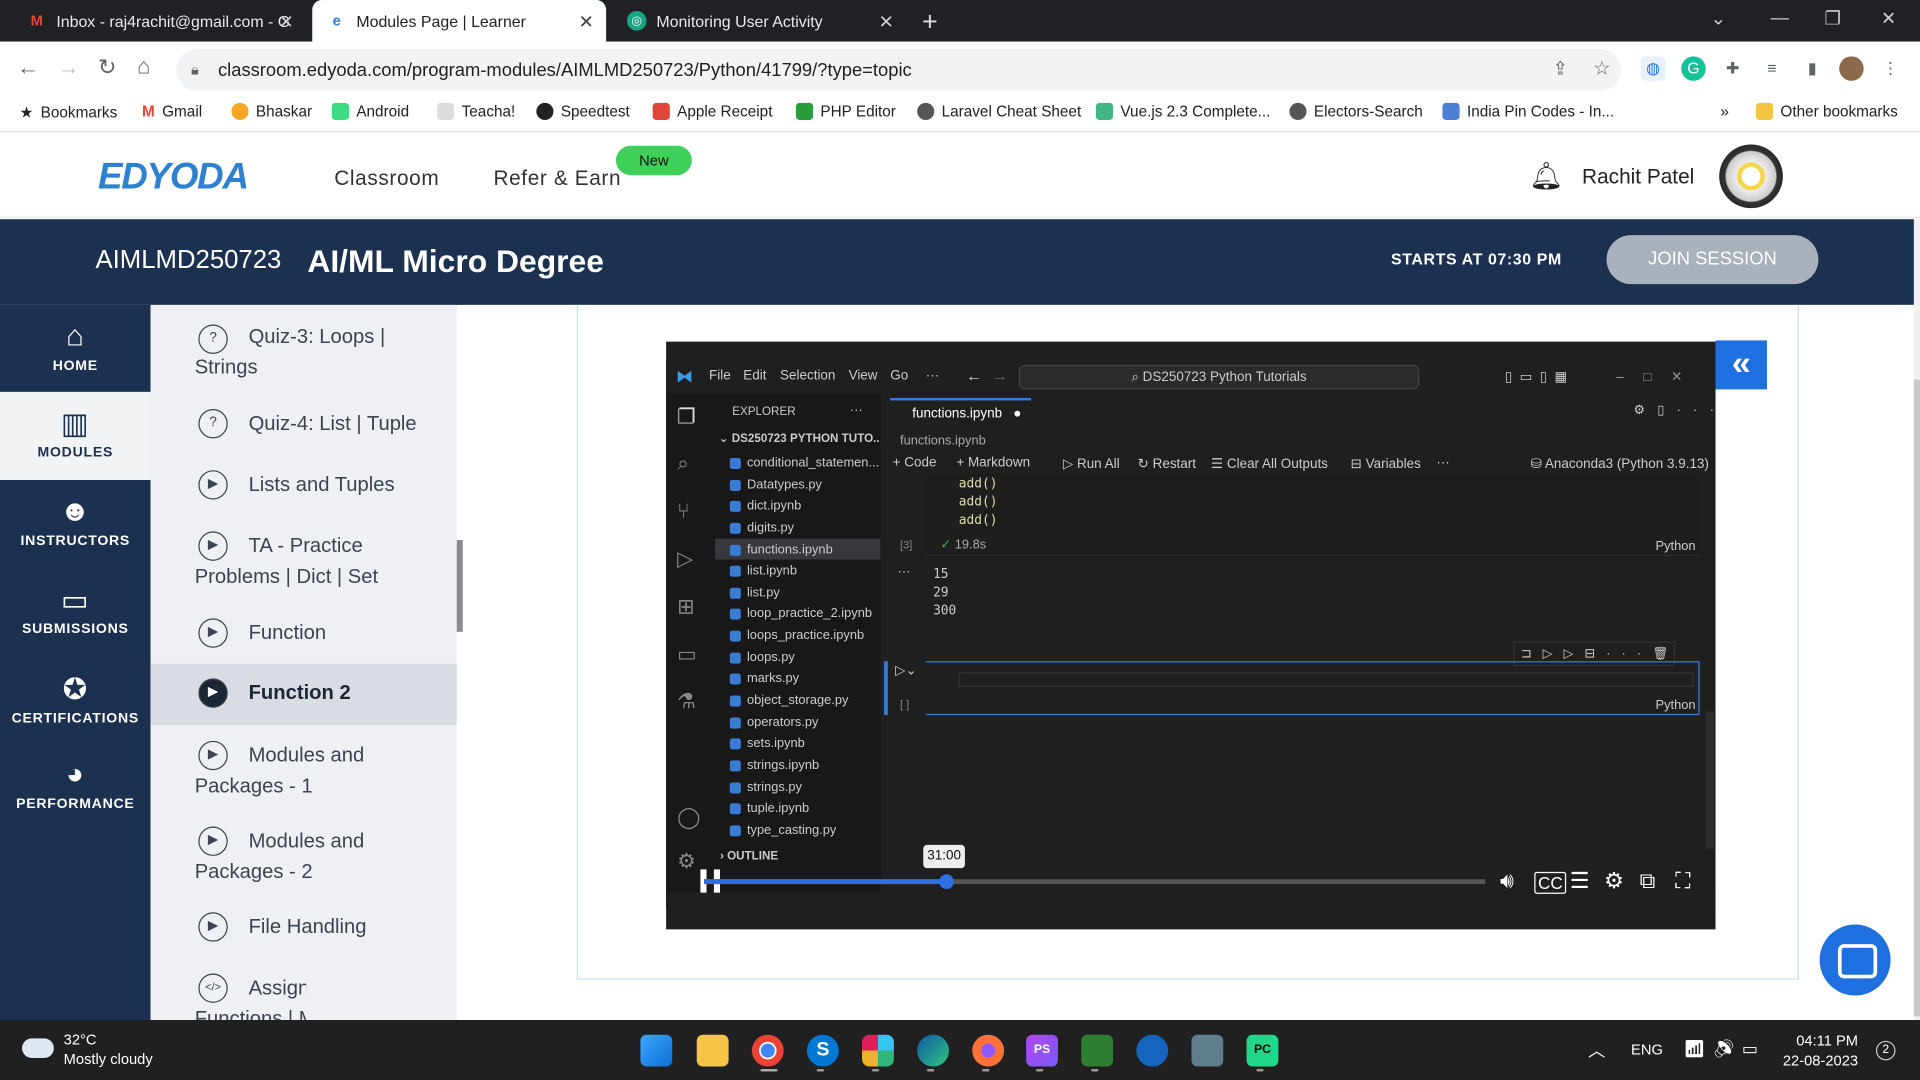 This screenshot has height=1080, width=1920. I want to click on module-item: ? Quiz-3: Loops | Strings, so click(192, 352).